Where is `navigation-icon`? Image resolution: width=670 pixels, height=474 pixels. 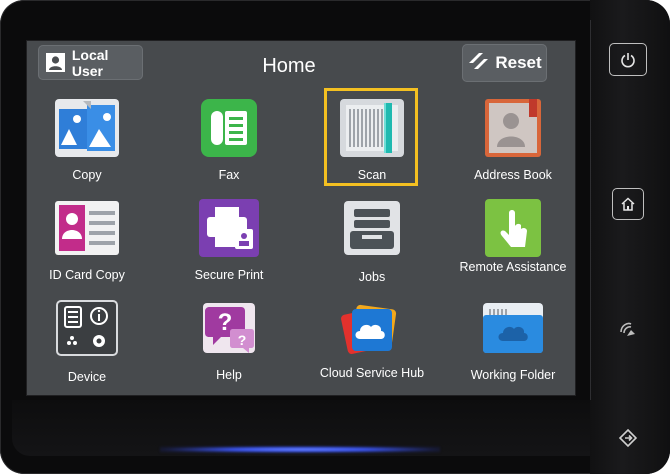 navigation-icon is located at coordinates (628, 438).